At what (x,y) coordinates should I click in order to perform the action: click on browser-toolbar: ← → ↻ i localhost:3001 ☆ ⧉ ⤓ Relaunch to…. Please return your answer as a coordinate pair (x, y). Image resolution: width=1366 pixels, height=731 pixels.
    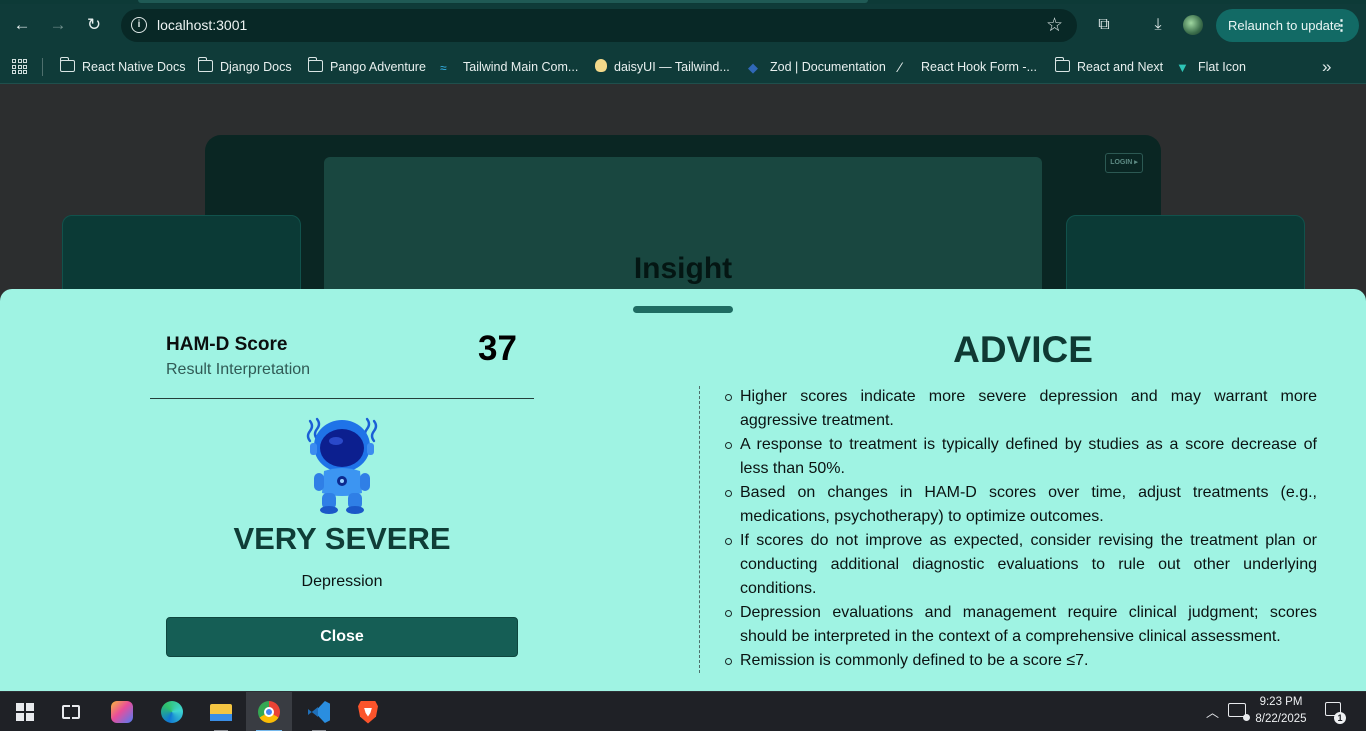
    Looking at the image, I should click on (683, 25).